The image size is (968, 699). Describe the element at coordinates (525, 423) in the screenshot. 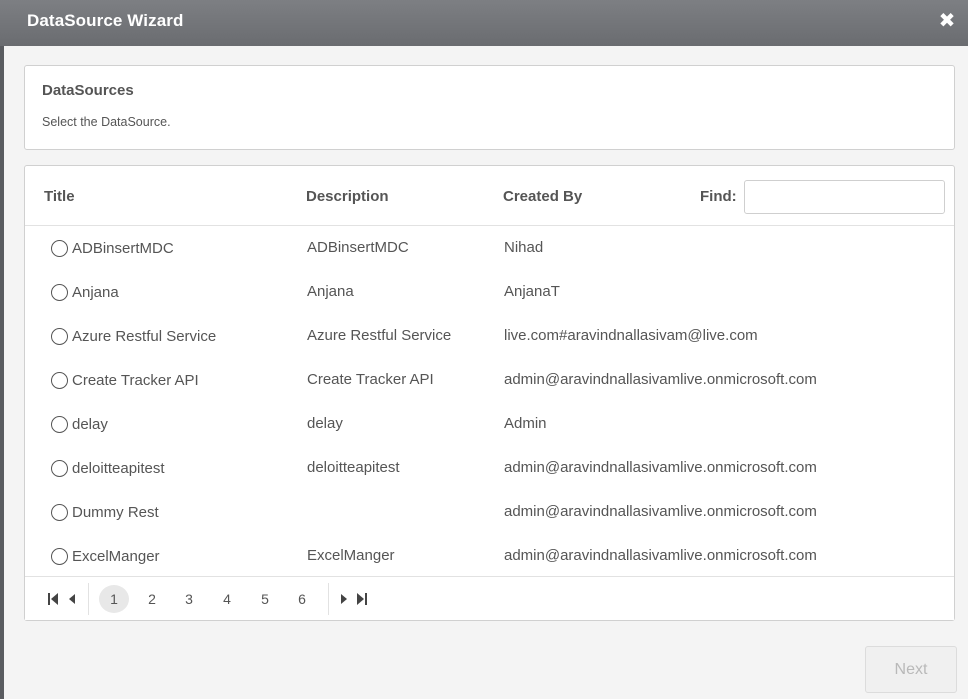

I see `cell-created-by: Admin` at that location.